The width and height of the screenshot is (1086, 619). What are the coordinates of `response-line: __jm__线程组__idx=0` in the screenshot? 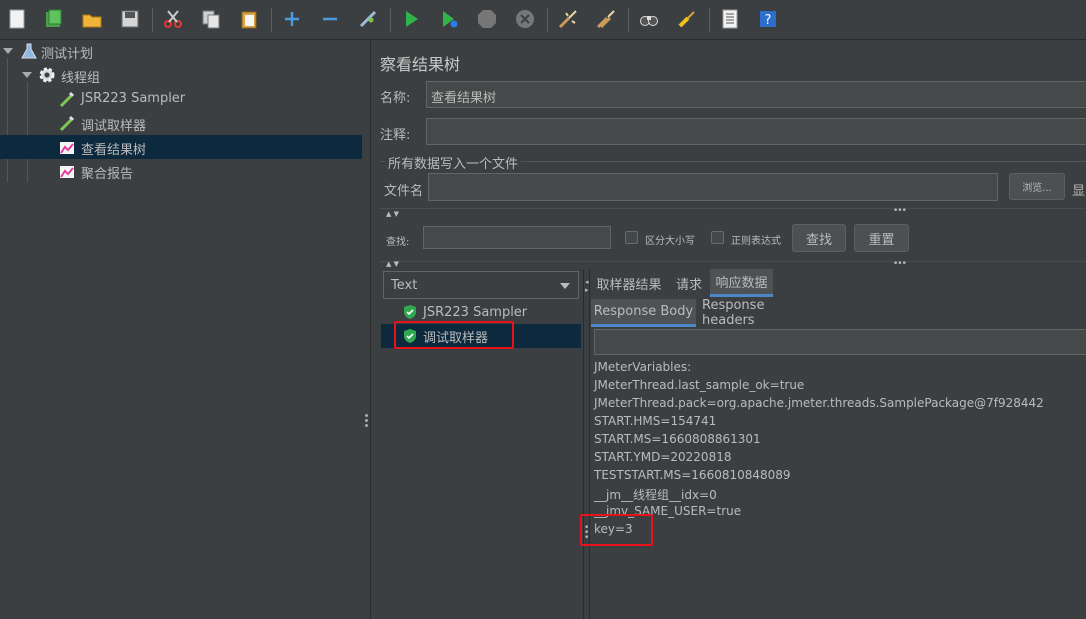 It's located at (655, 495).